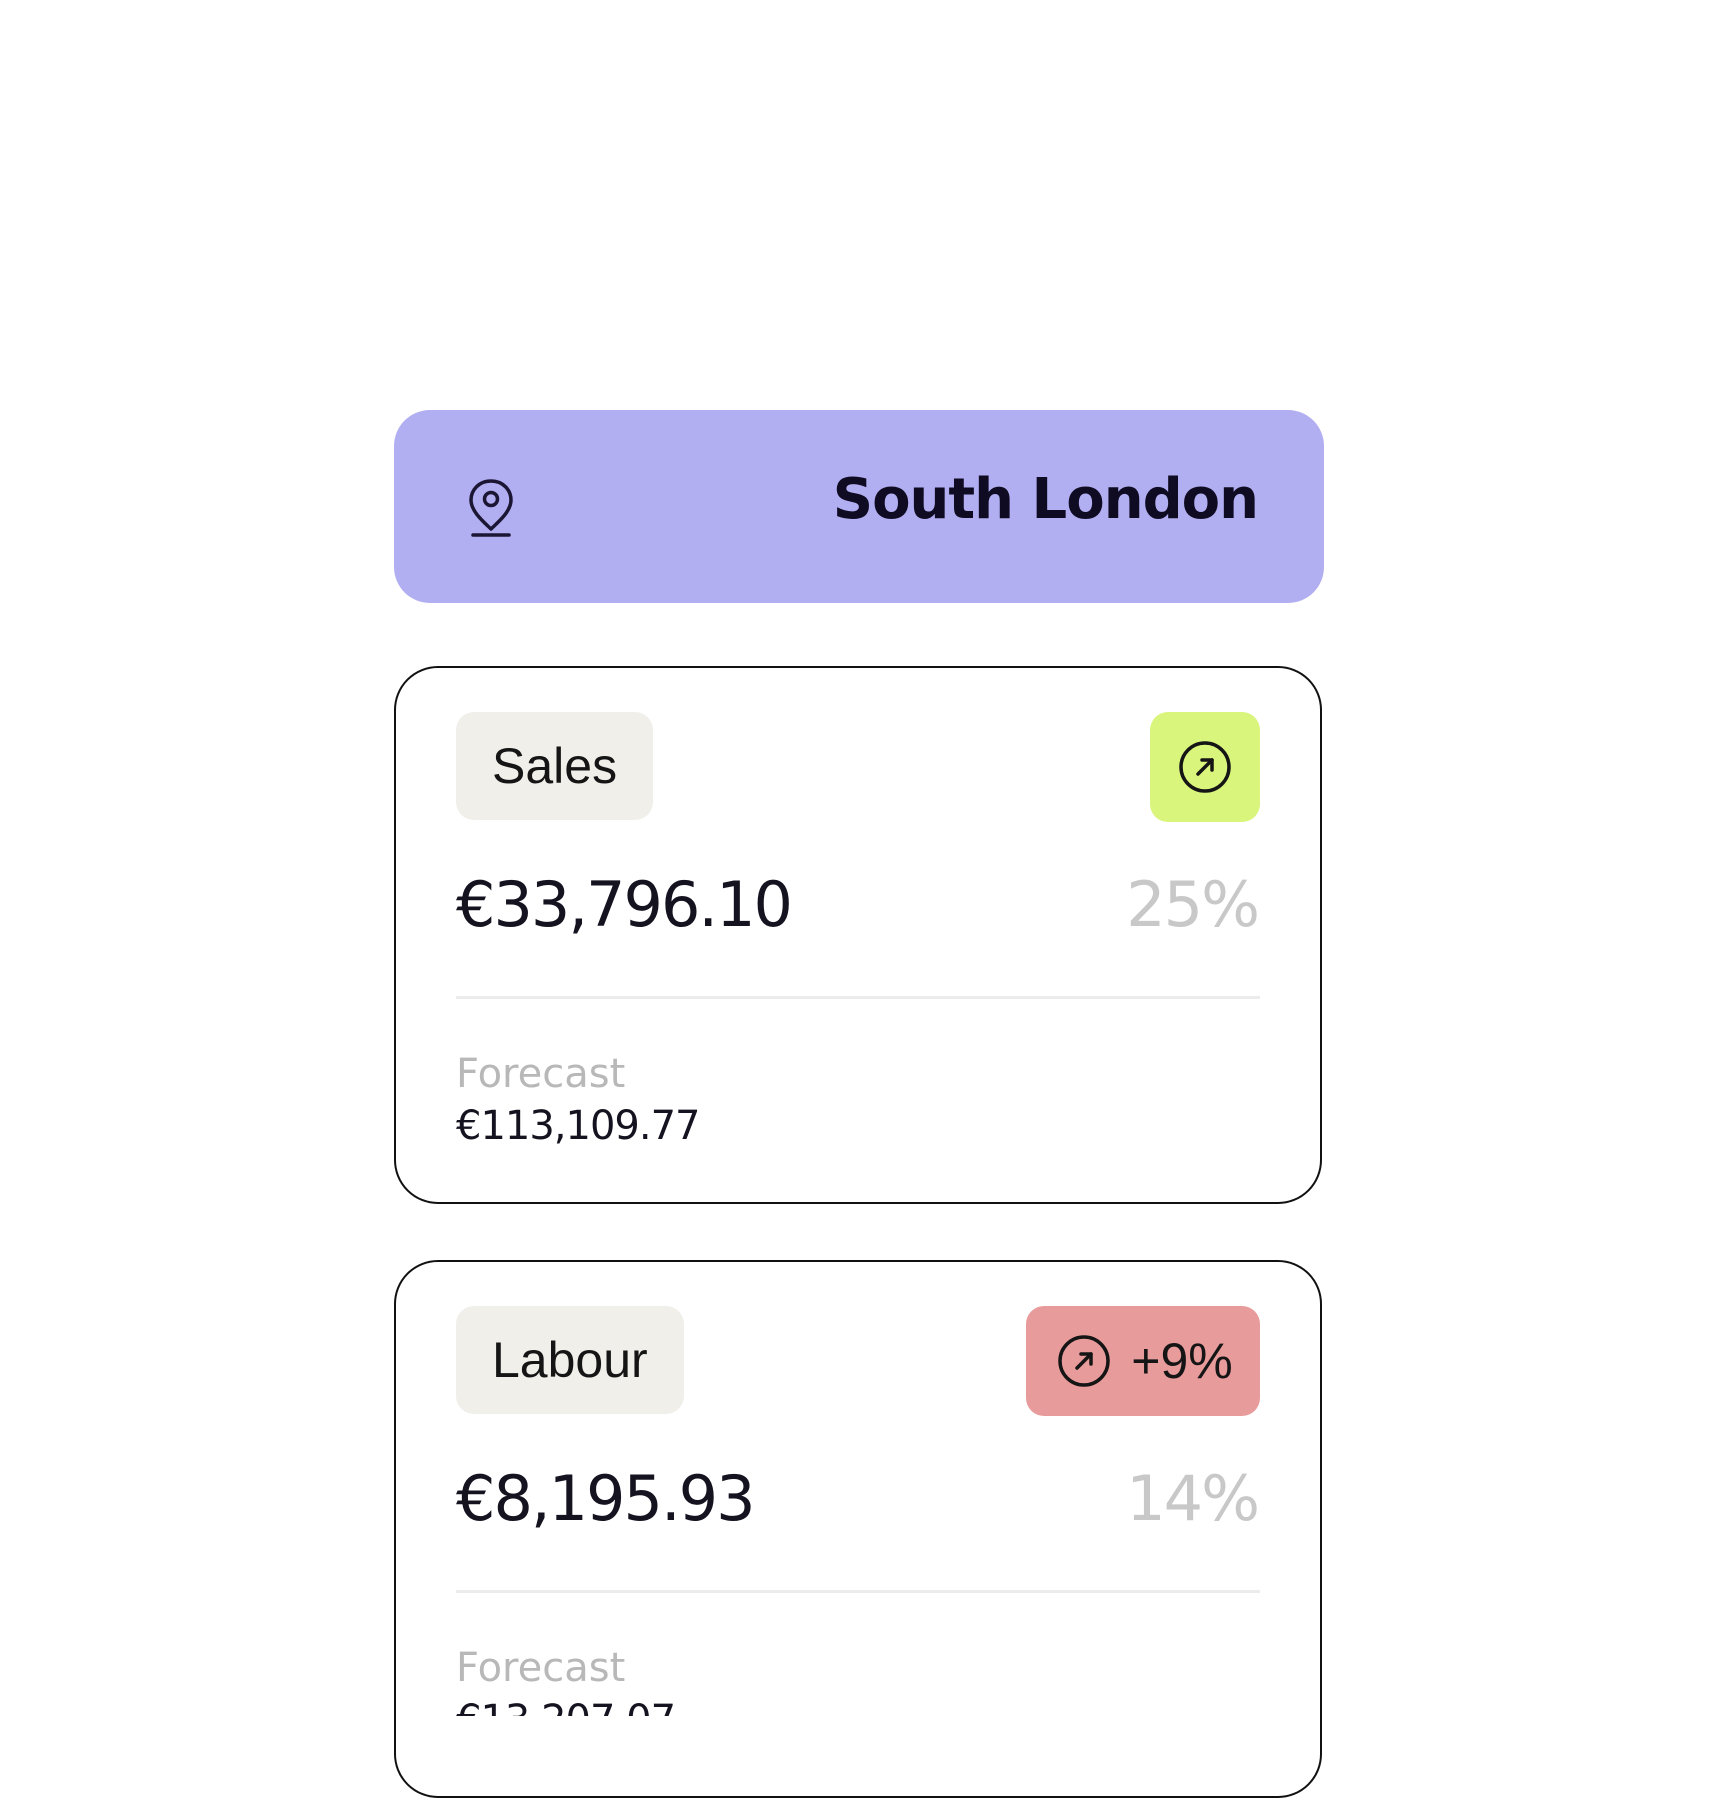 This screenshot has width=1726, height=1798. Describe the element at coordinates (1182, 1361) in the screenshot. I see `trend-delta: +9%` at that location.